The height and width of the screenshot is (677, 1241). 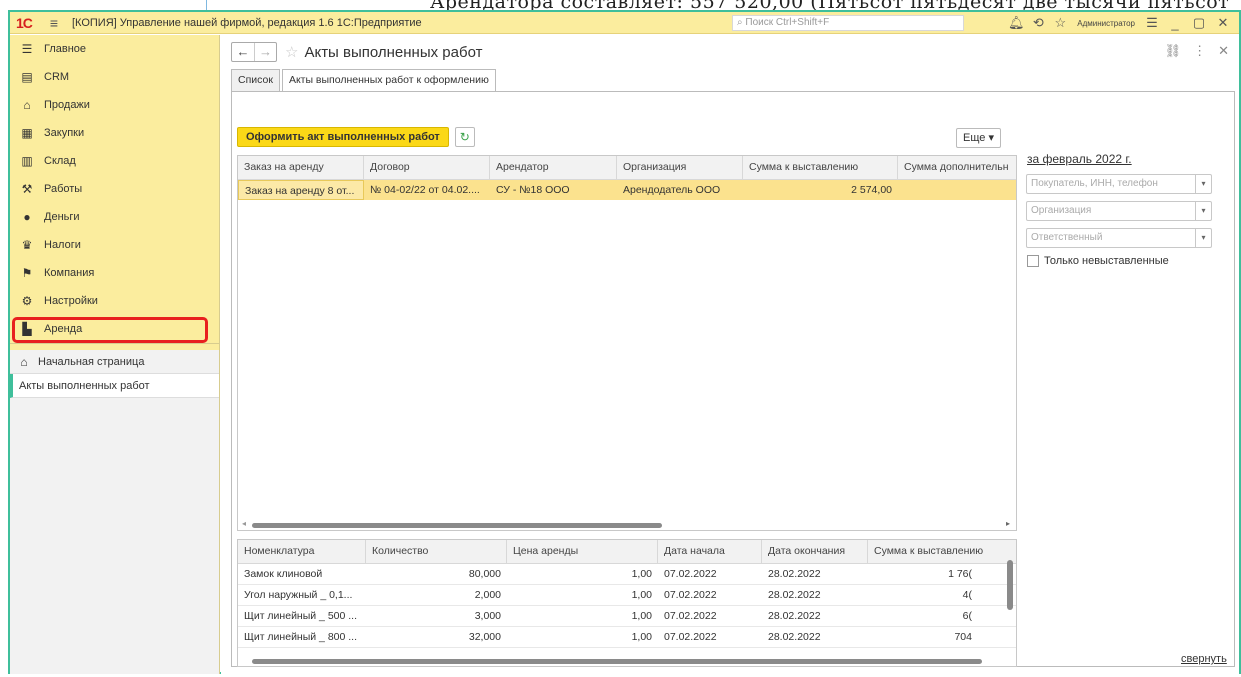 What do you see at coordinates (1008, 523) in the screenshot?
I see `scroll-right-icon: ▸` at bounding box center [1008, 523].